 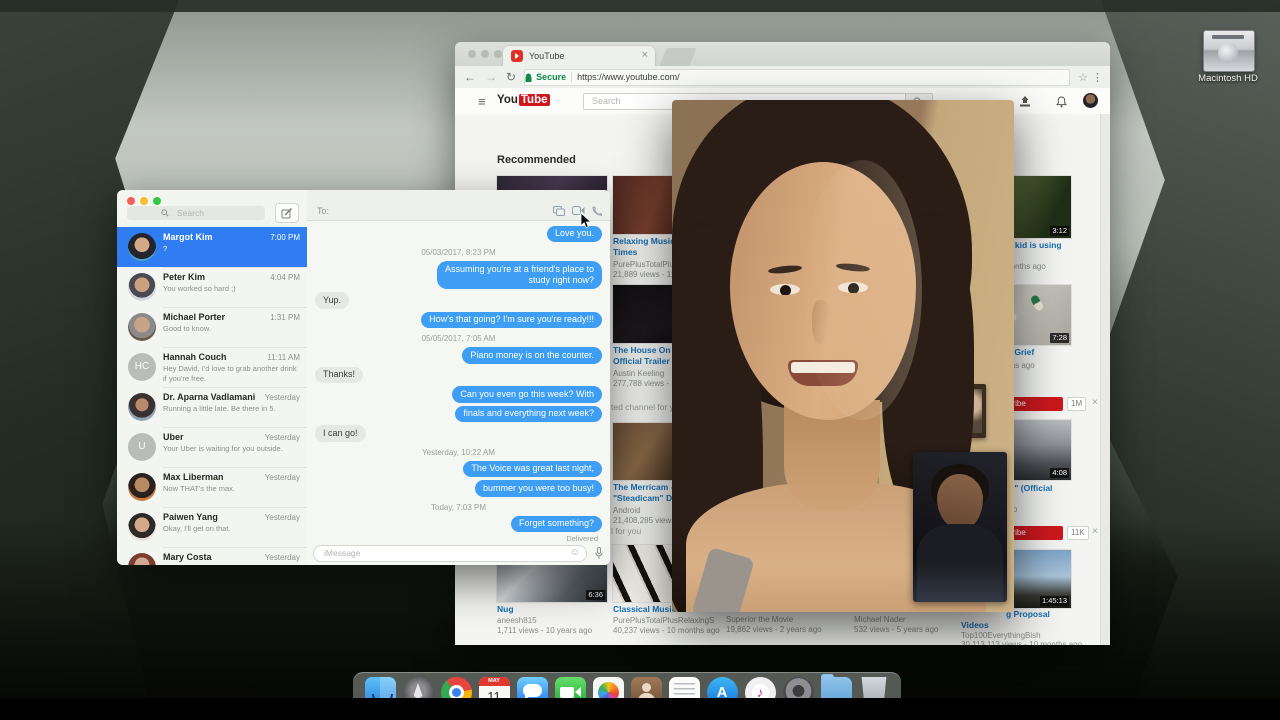 What do you see at coordinates (193, 477) in the screenshot?
I see `conversation-name: Max Liberman` at bounding box center [193, 477].